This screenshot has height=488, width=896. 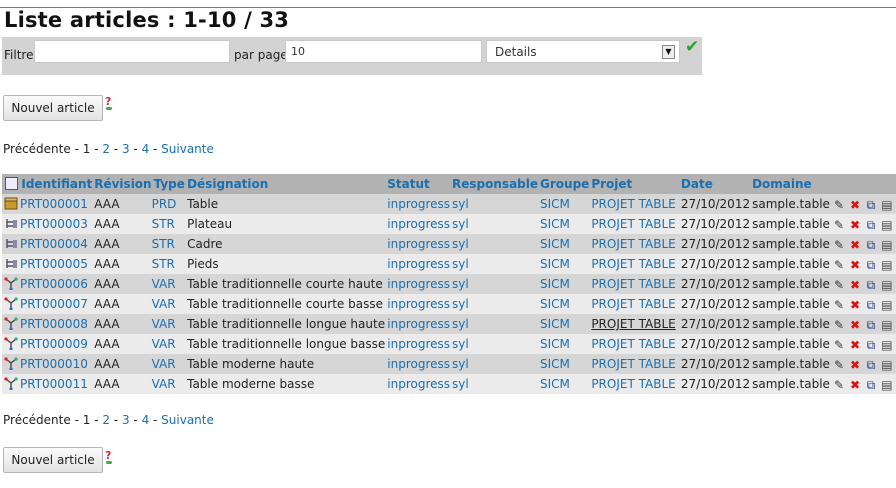 I want to click on col-domaine: Domaine, so click(x=790, y=184).